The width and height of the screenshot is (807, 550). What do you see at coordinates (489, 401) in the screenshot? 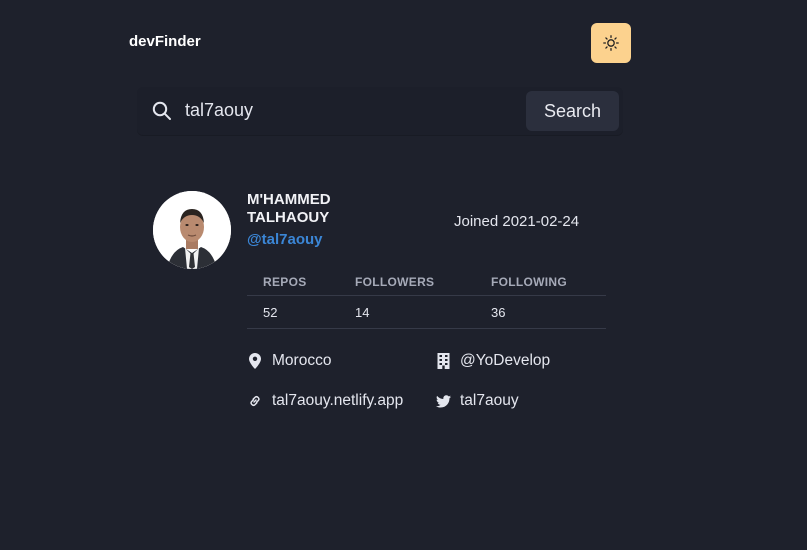
I see `twitter-link: tal7aouy` at bounding box center [489, 401].